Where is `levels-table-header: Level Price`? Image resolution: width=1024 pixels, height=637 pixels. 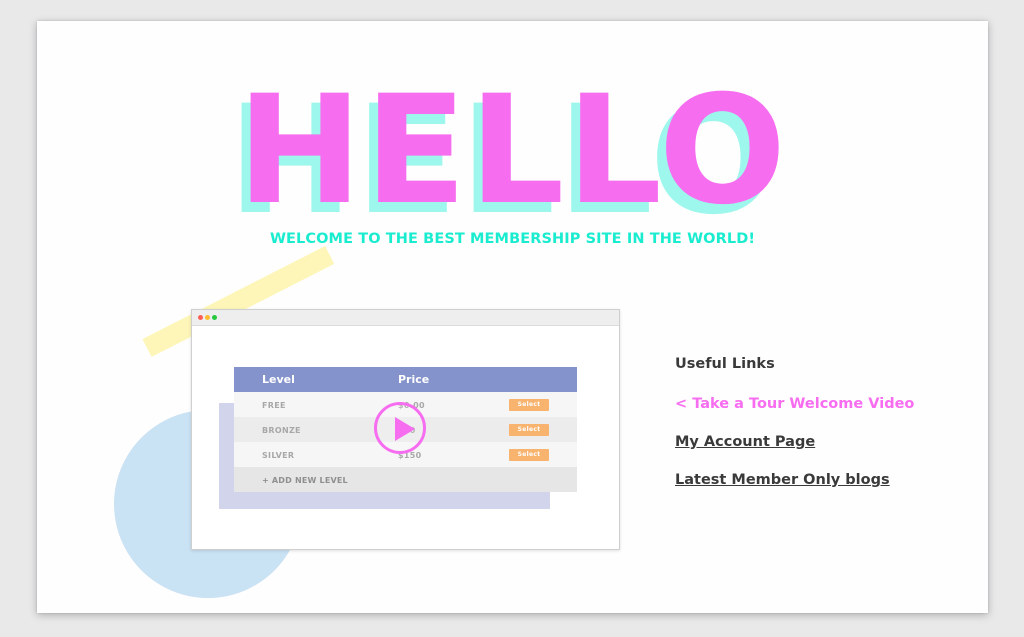 levels-table-header: Level Price is located at coordinates (405, 379).